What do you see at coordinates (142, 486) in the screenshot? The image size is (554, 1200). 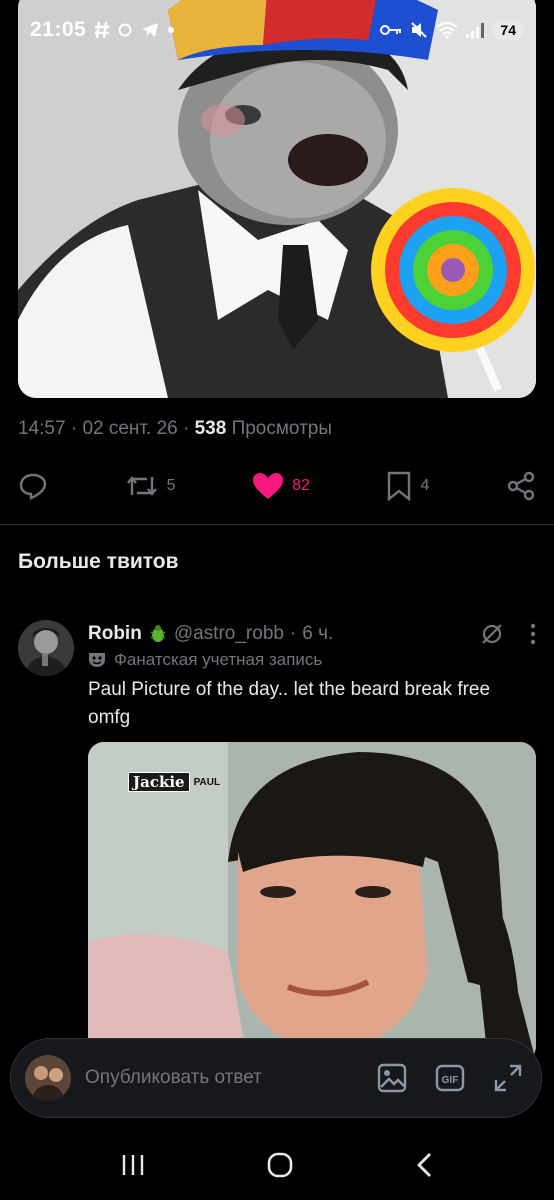 I see `retweet-icon` at bounding box center [142, 486].